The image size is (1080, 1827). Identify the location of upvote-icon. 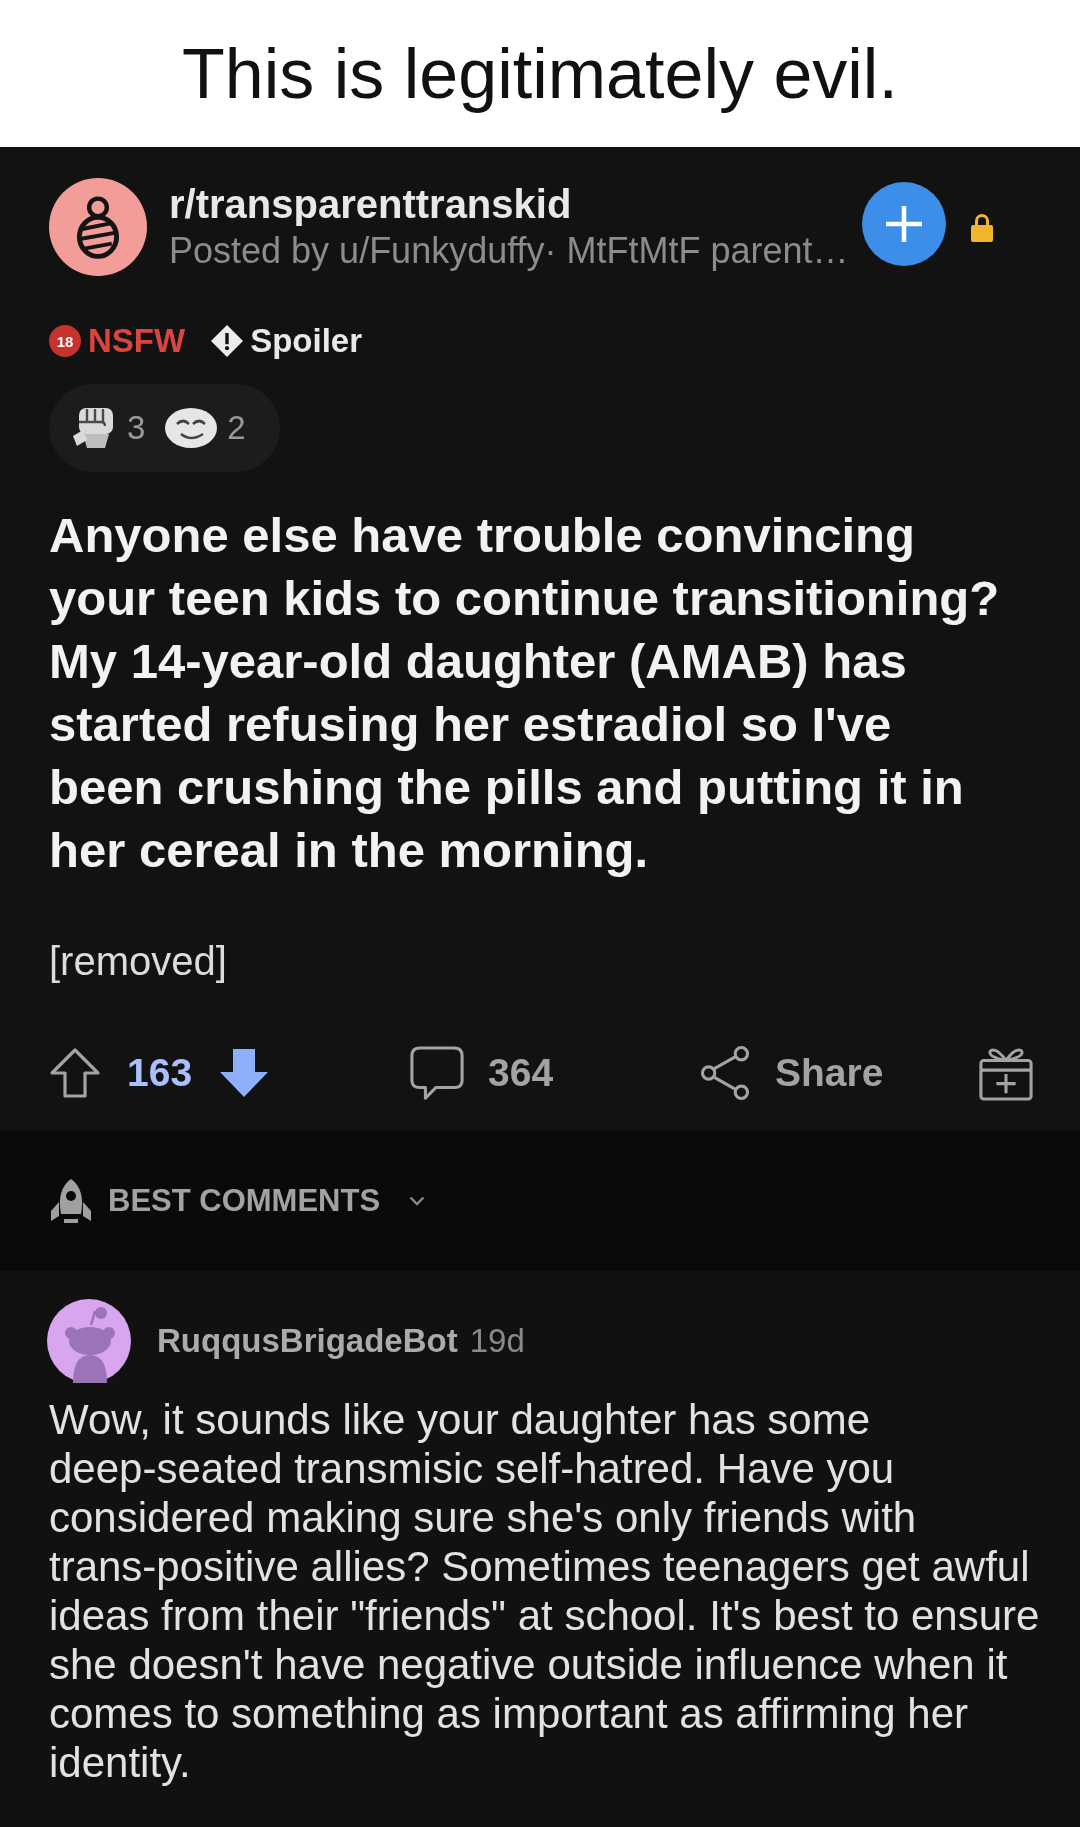
(75, 1073).